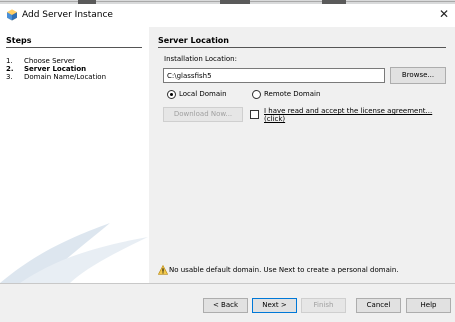 Image resolution: width=455 pixels, height=322 pixels. What do you see at coordinates (74, 253) in the screenshot?
I see `decorative-swoosh` at bounding box center [74, 253].